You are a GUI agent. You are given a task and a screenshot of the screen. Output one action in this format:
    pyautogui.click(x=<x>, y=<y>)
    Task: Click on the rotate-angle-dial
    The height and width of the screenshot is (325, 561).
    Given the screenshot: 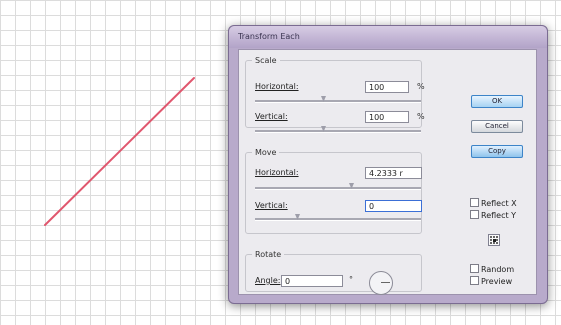 What is the action you would take?
    pyautogui.click(x=381, y=283)
    